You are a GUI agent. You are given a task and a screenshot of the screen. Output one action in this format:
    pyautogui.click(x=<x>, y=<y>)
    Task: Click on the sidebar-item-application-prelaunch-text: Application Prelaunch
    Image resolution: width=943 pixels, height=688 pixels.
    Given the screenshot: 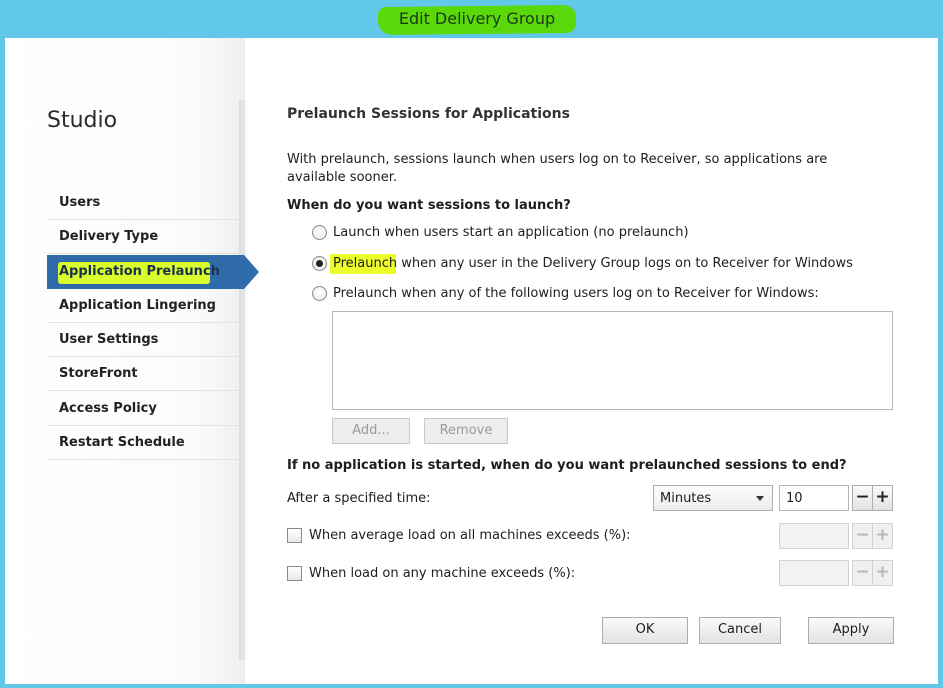 What is the action you would take?
    pyautogui.click(x=145, y=272)
    